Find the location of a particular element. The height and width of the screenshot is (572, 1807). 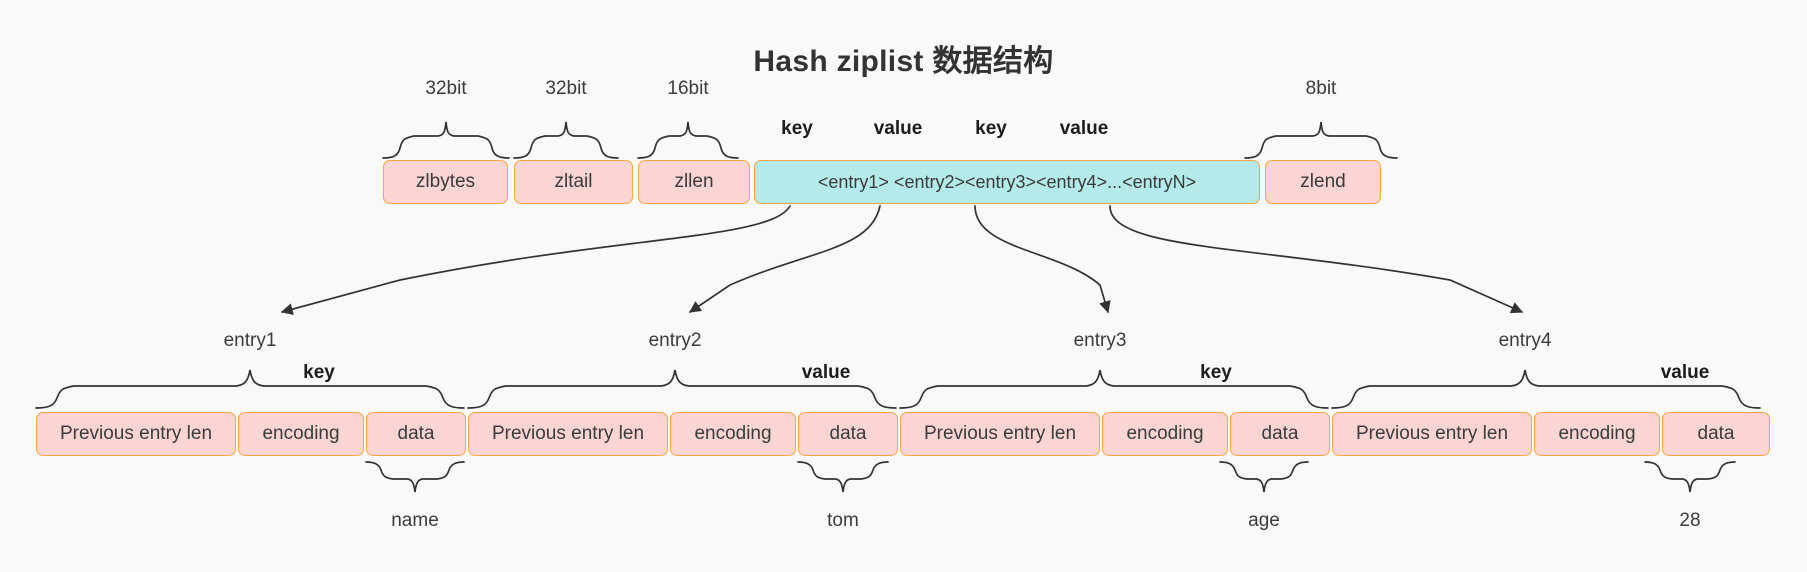

brace-zltail is located at coordinates (566, 140).